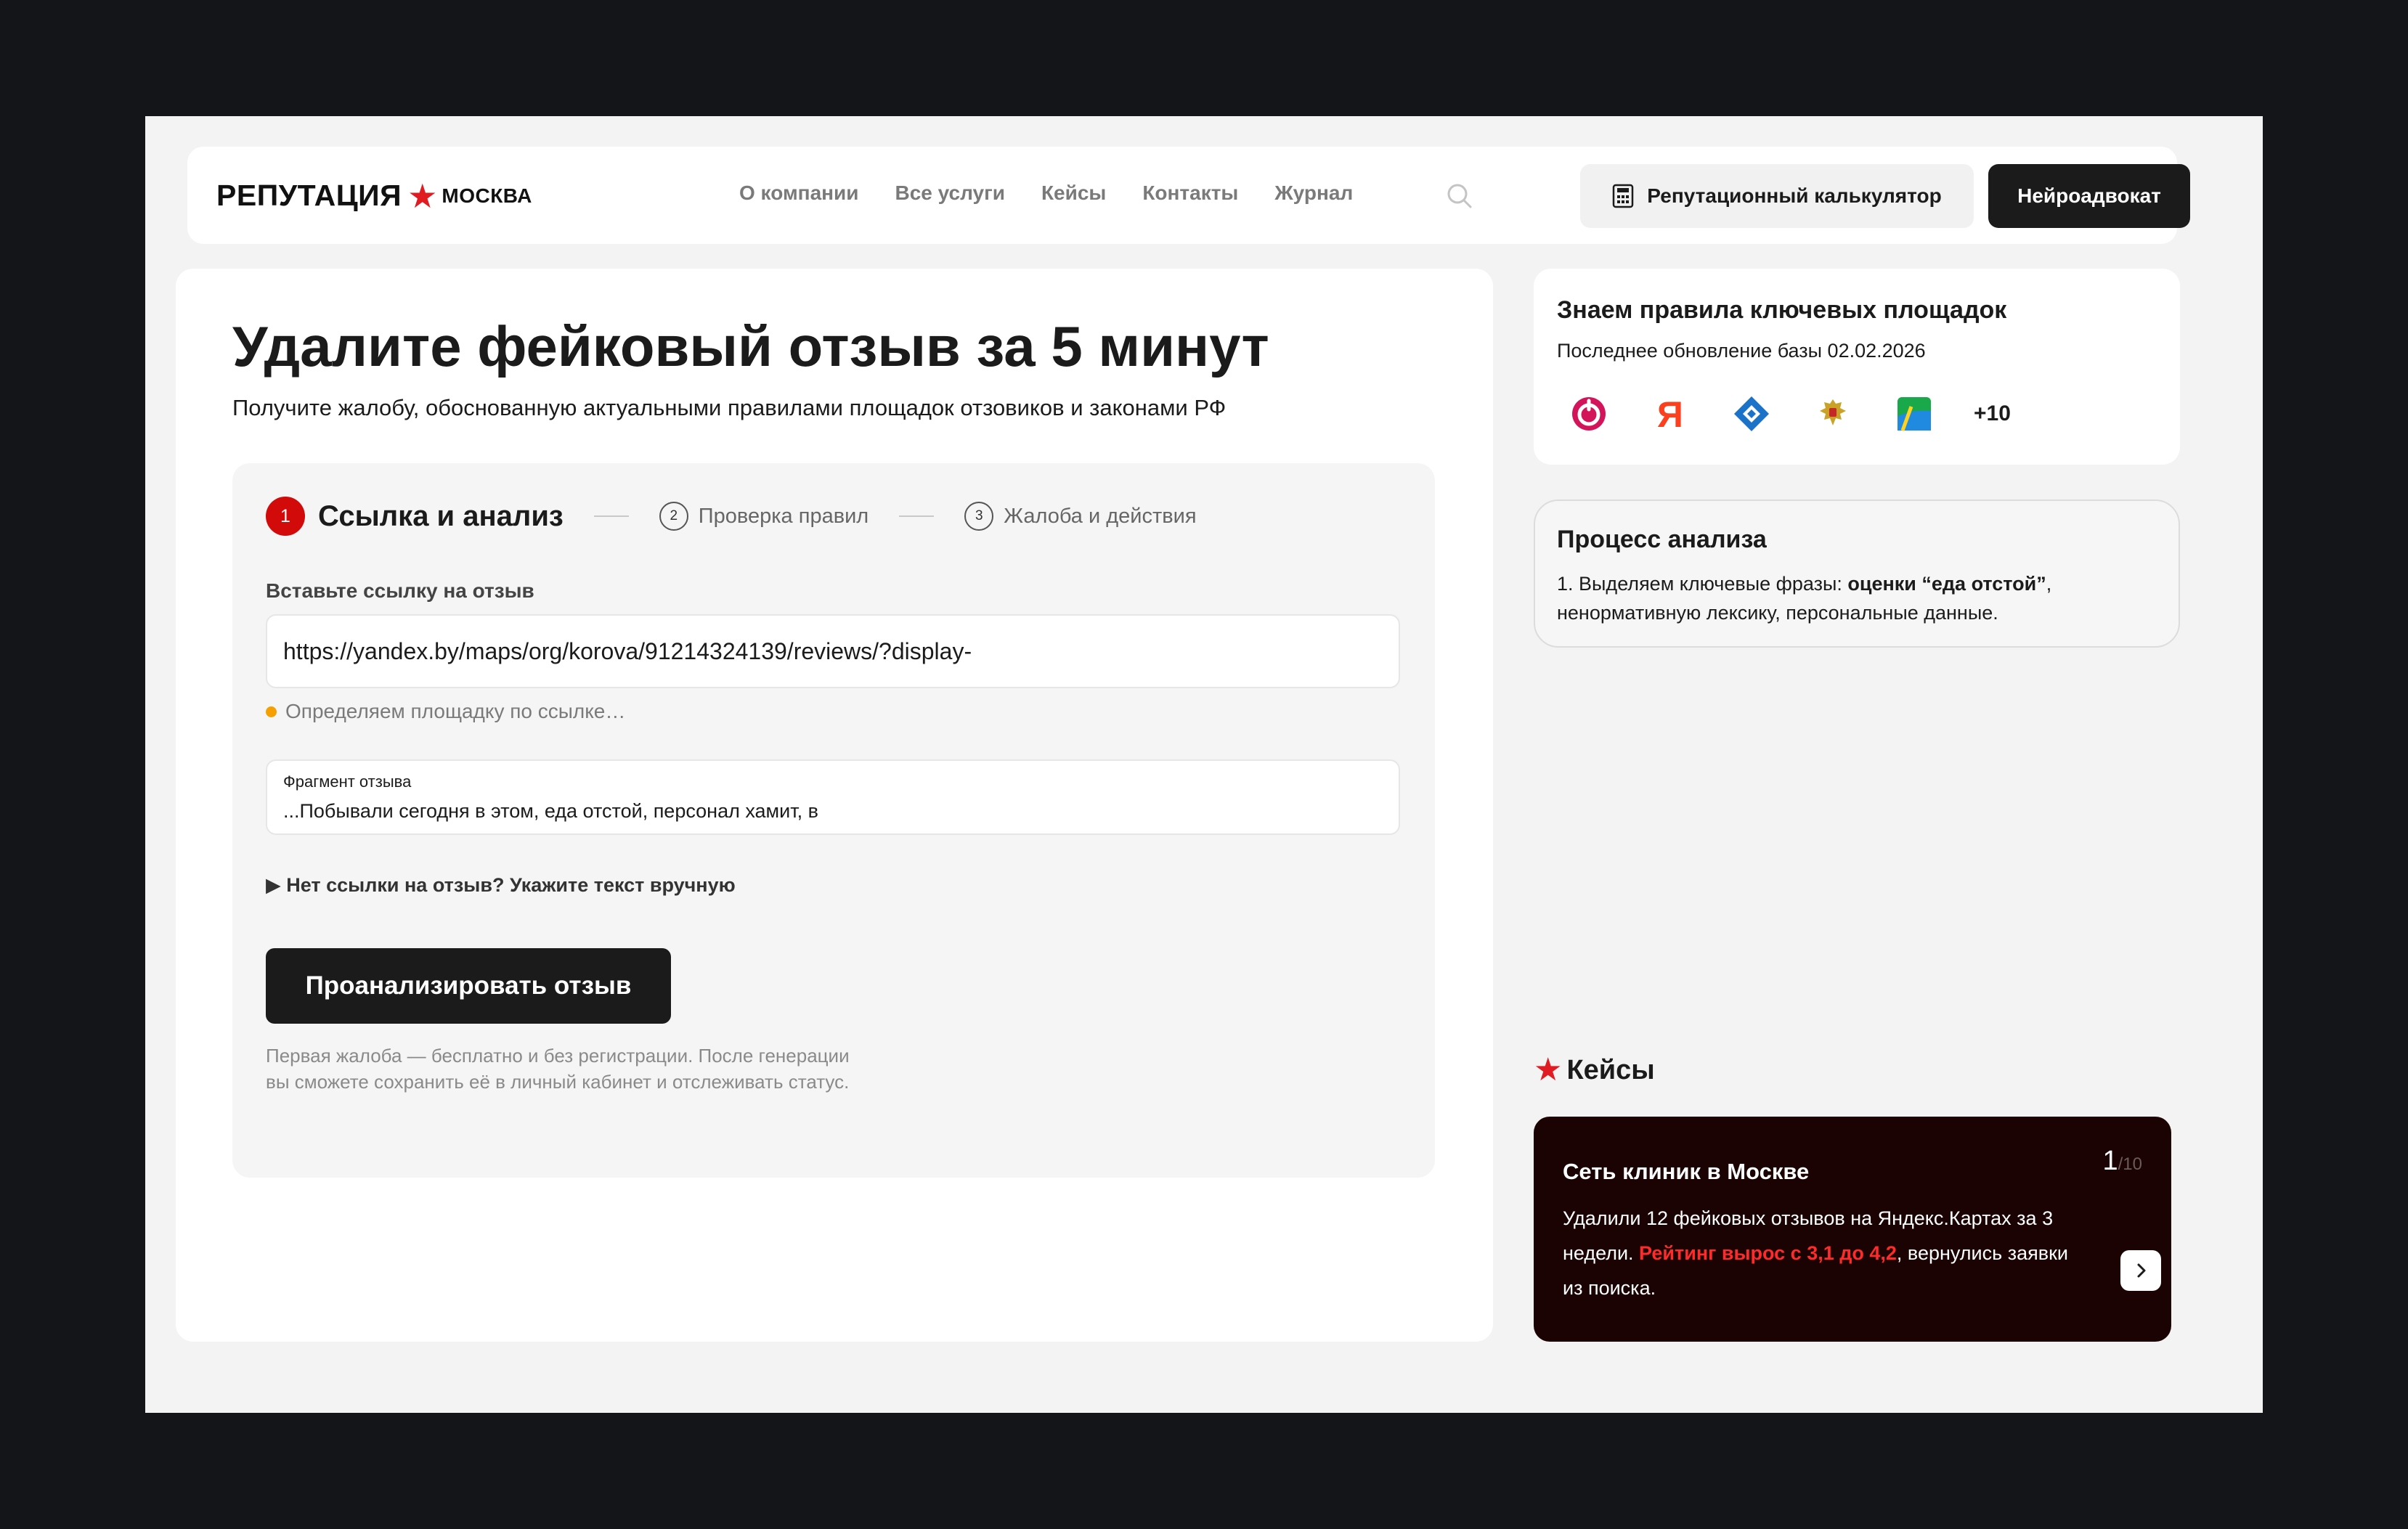 The image size is (2408, 1529). Describe the element at coordinates (1751, 414) in the screenshot. I see `roskomnadzor-icon` at that location.